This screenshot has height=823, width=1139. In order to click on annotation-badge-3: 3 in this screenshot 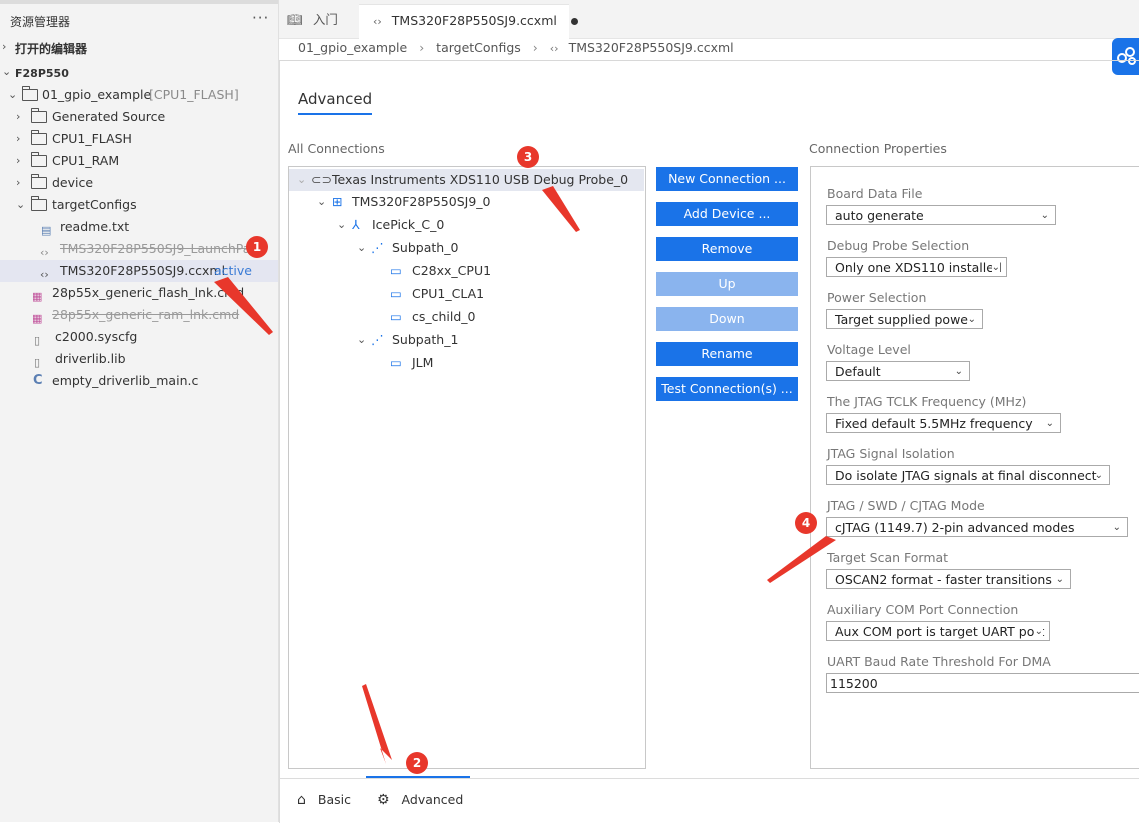, I will do `click(528, 157)`.